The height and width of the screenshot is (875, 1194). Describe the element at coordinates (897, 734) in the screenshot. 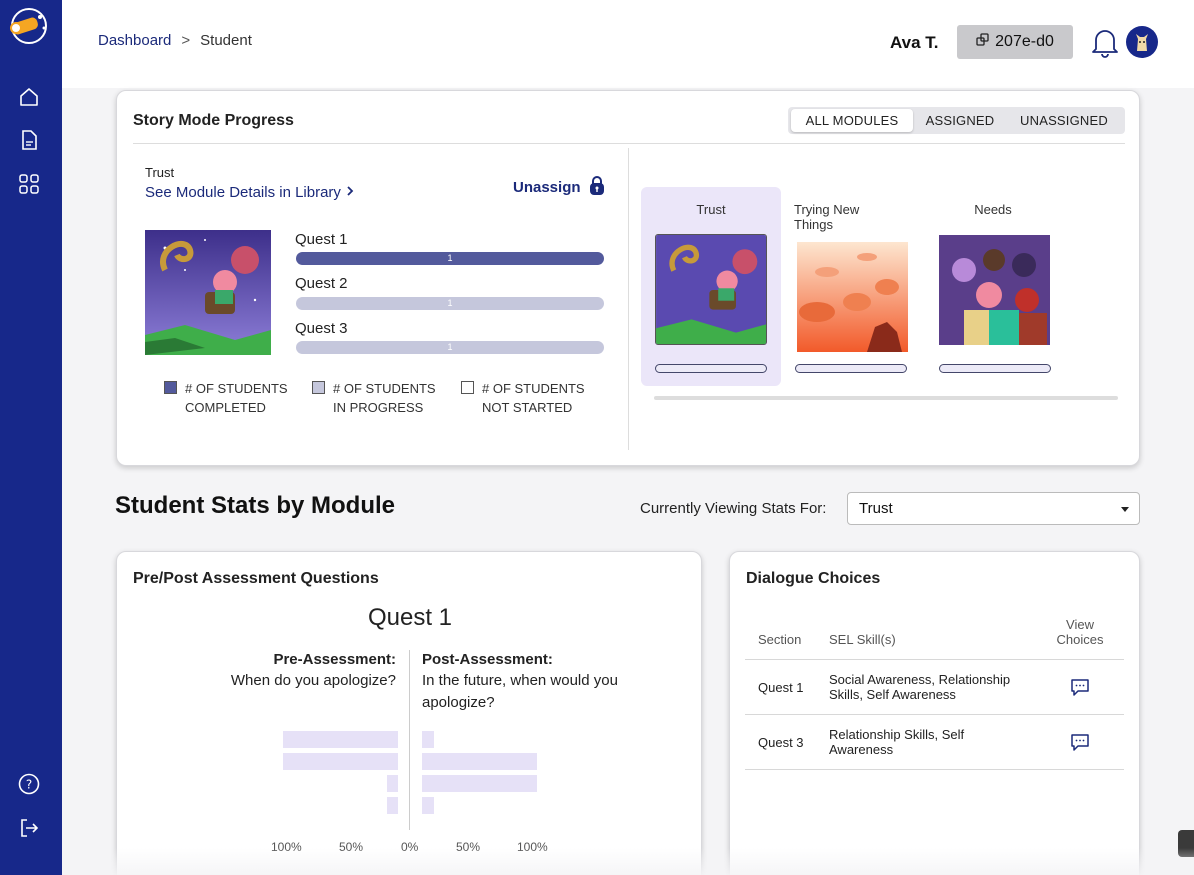

I see `row-skills-line1: Relationship Skills, Self` at that location.